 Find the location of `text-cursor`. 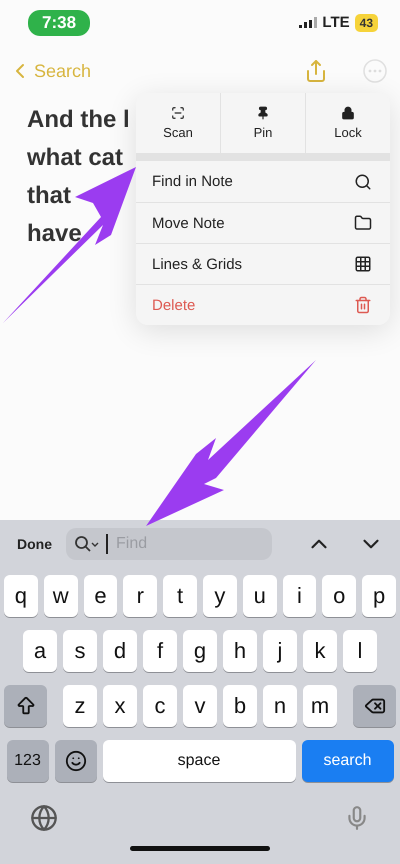

text-cursor is located at coordinates (107, 544).